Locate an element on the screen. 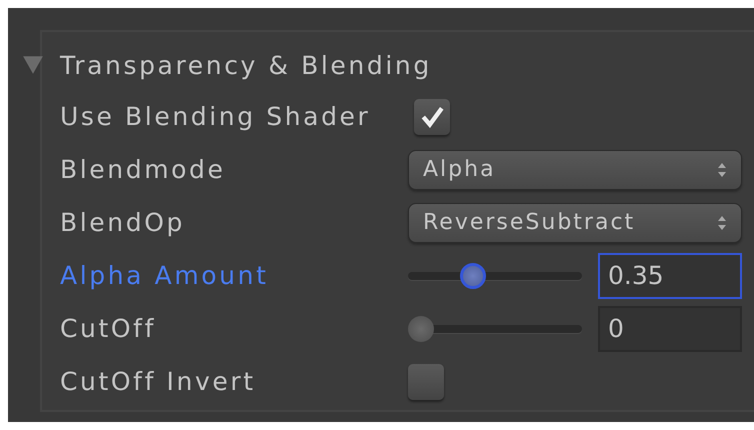  dropdown: ReverseSubtract is located at coordinates (575, 222).